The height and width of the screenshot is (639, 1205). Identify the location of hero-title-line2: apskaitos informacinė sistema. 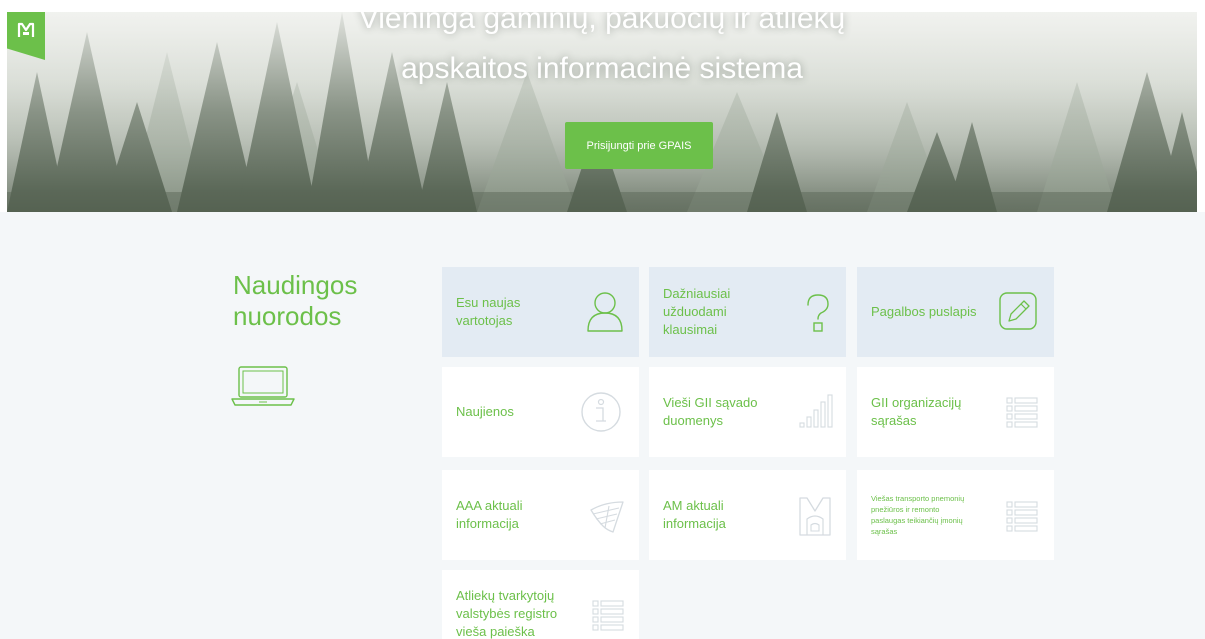
(602, 68).